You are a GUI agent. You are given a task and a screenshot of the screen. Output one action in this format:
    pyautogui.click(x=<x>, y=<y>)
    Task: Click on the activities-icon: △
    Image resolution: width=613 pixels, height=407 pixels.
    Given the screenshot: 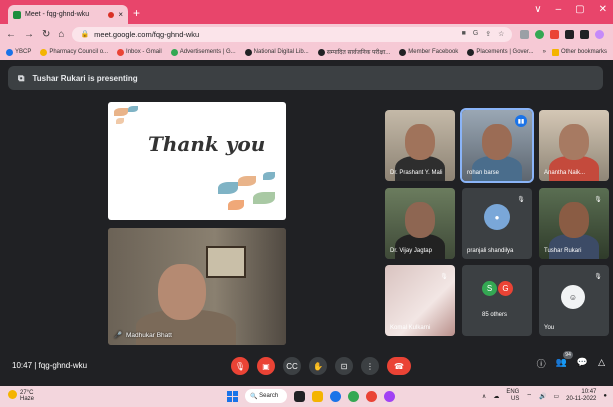 What is the action you would take?
    pyautogui.click(x=601, y=363)
    